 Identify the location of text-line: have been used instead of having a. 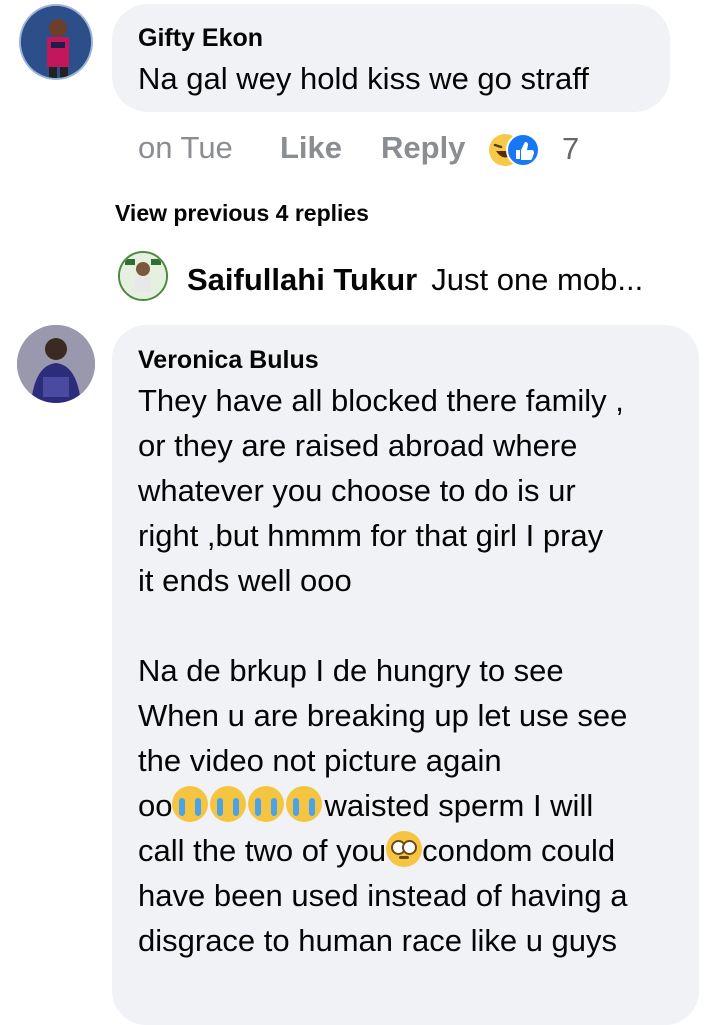
(383, 895).